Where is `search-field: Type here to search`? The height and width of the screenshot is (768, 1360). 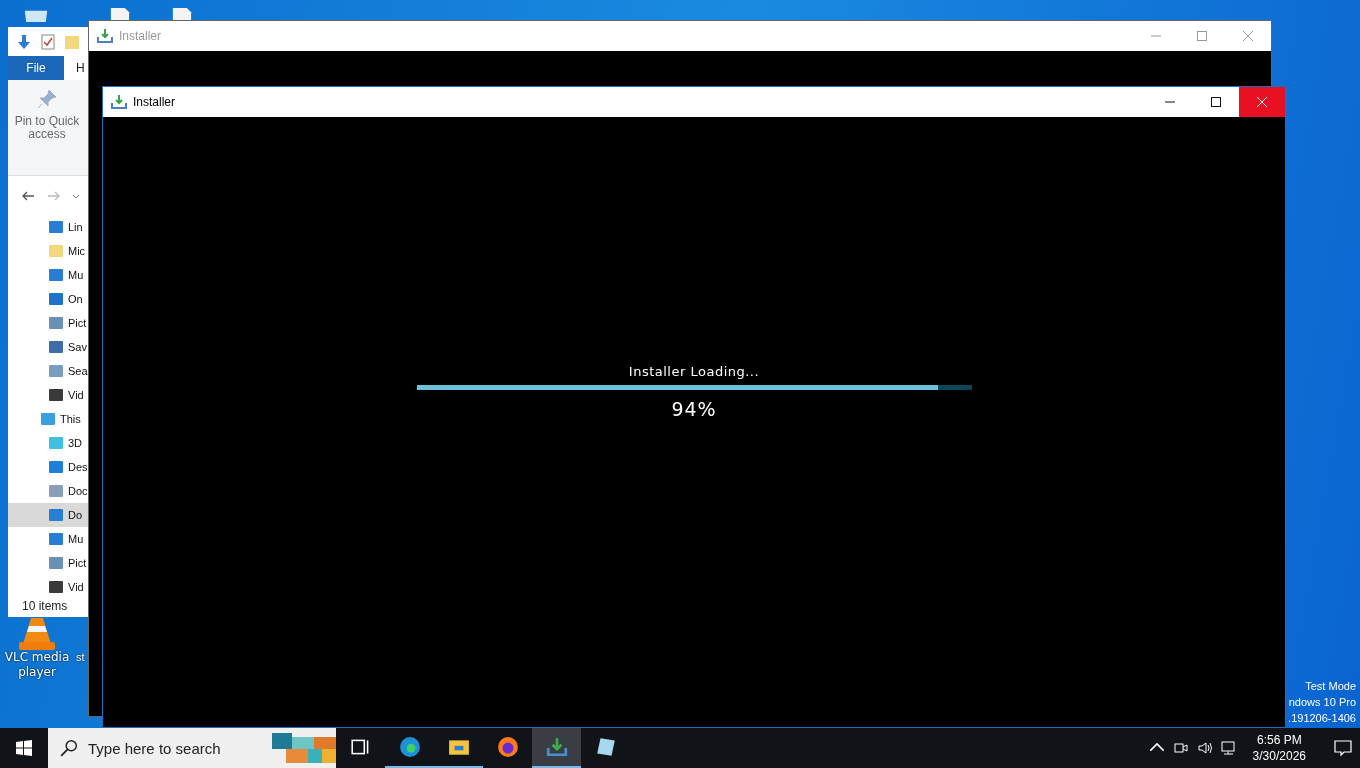
search-field: Type here to search is located at coordinates (192, 748).